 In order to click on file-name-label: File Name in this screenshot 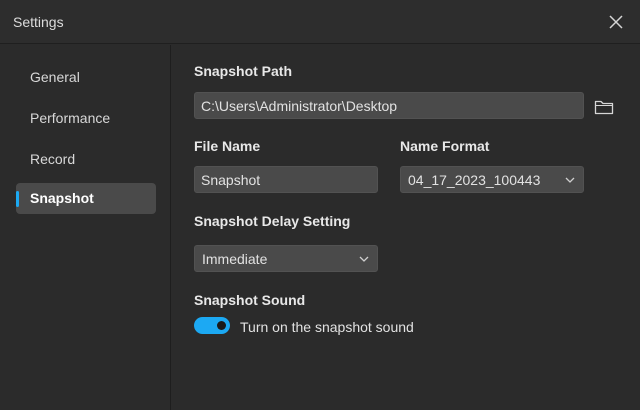, I will do `click(227, 146)`.